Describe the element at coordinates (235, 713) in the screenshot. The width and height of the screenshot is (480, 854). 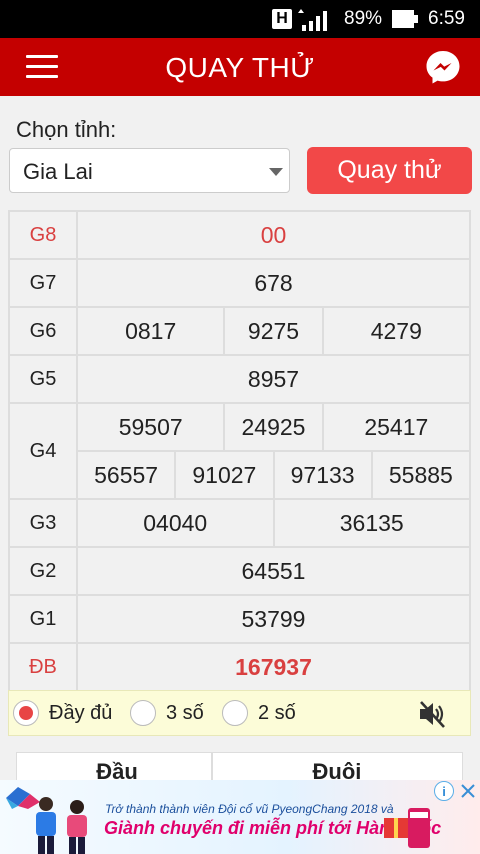
I see `radio-2-digits` at that location.